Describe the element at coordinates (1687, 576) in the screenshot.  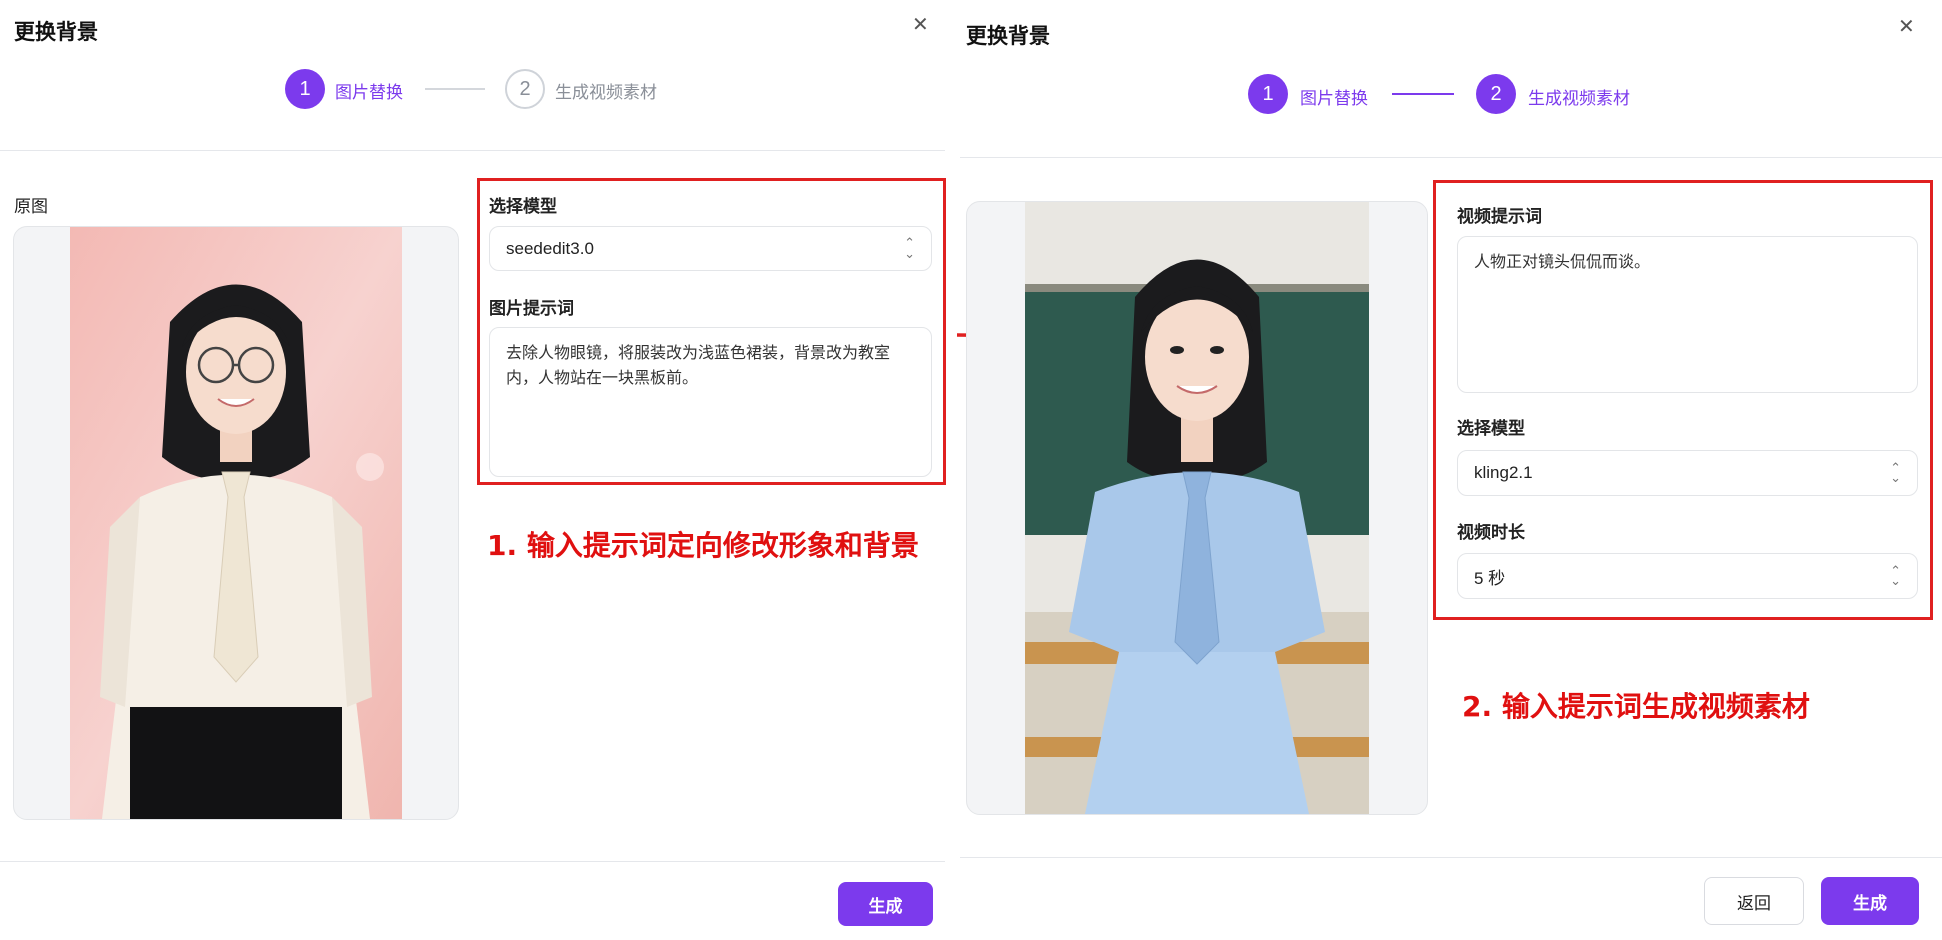
I see `duration-select: 5 秒 ⌃ ⌄` at that location.